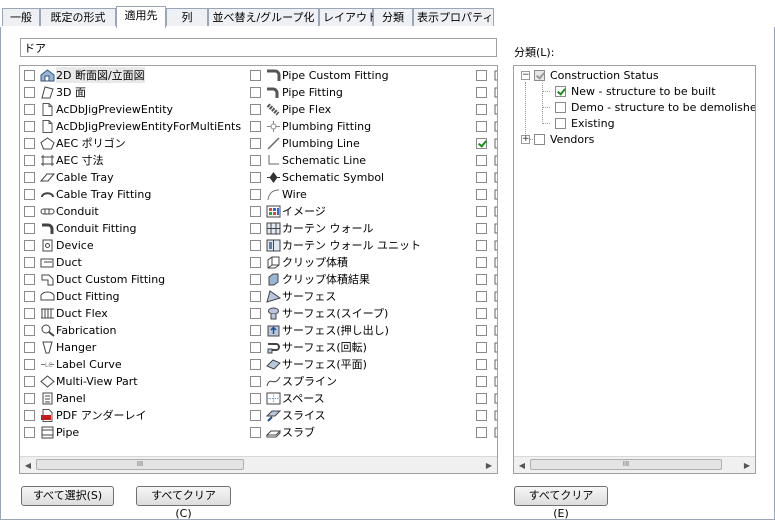  I want to click on object-list-item: Pipe Flex, so click(290, 109).